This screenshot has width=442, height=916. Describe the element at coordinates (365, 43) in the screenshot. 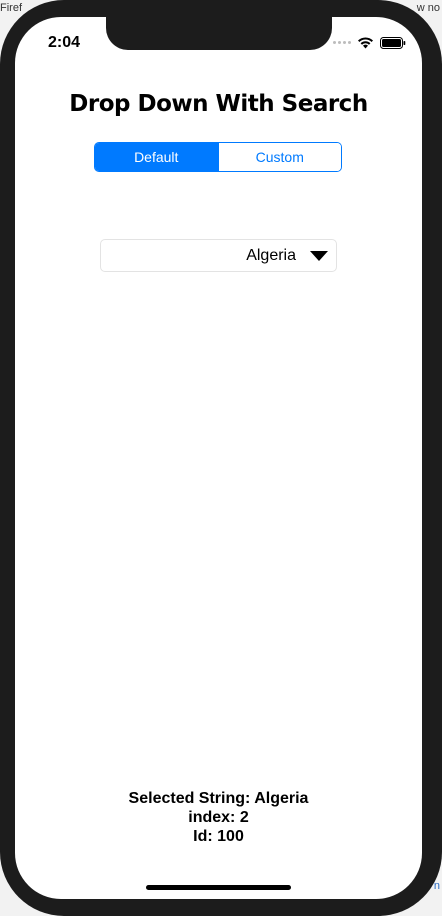

I see `wifi-icon` at that location.